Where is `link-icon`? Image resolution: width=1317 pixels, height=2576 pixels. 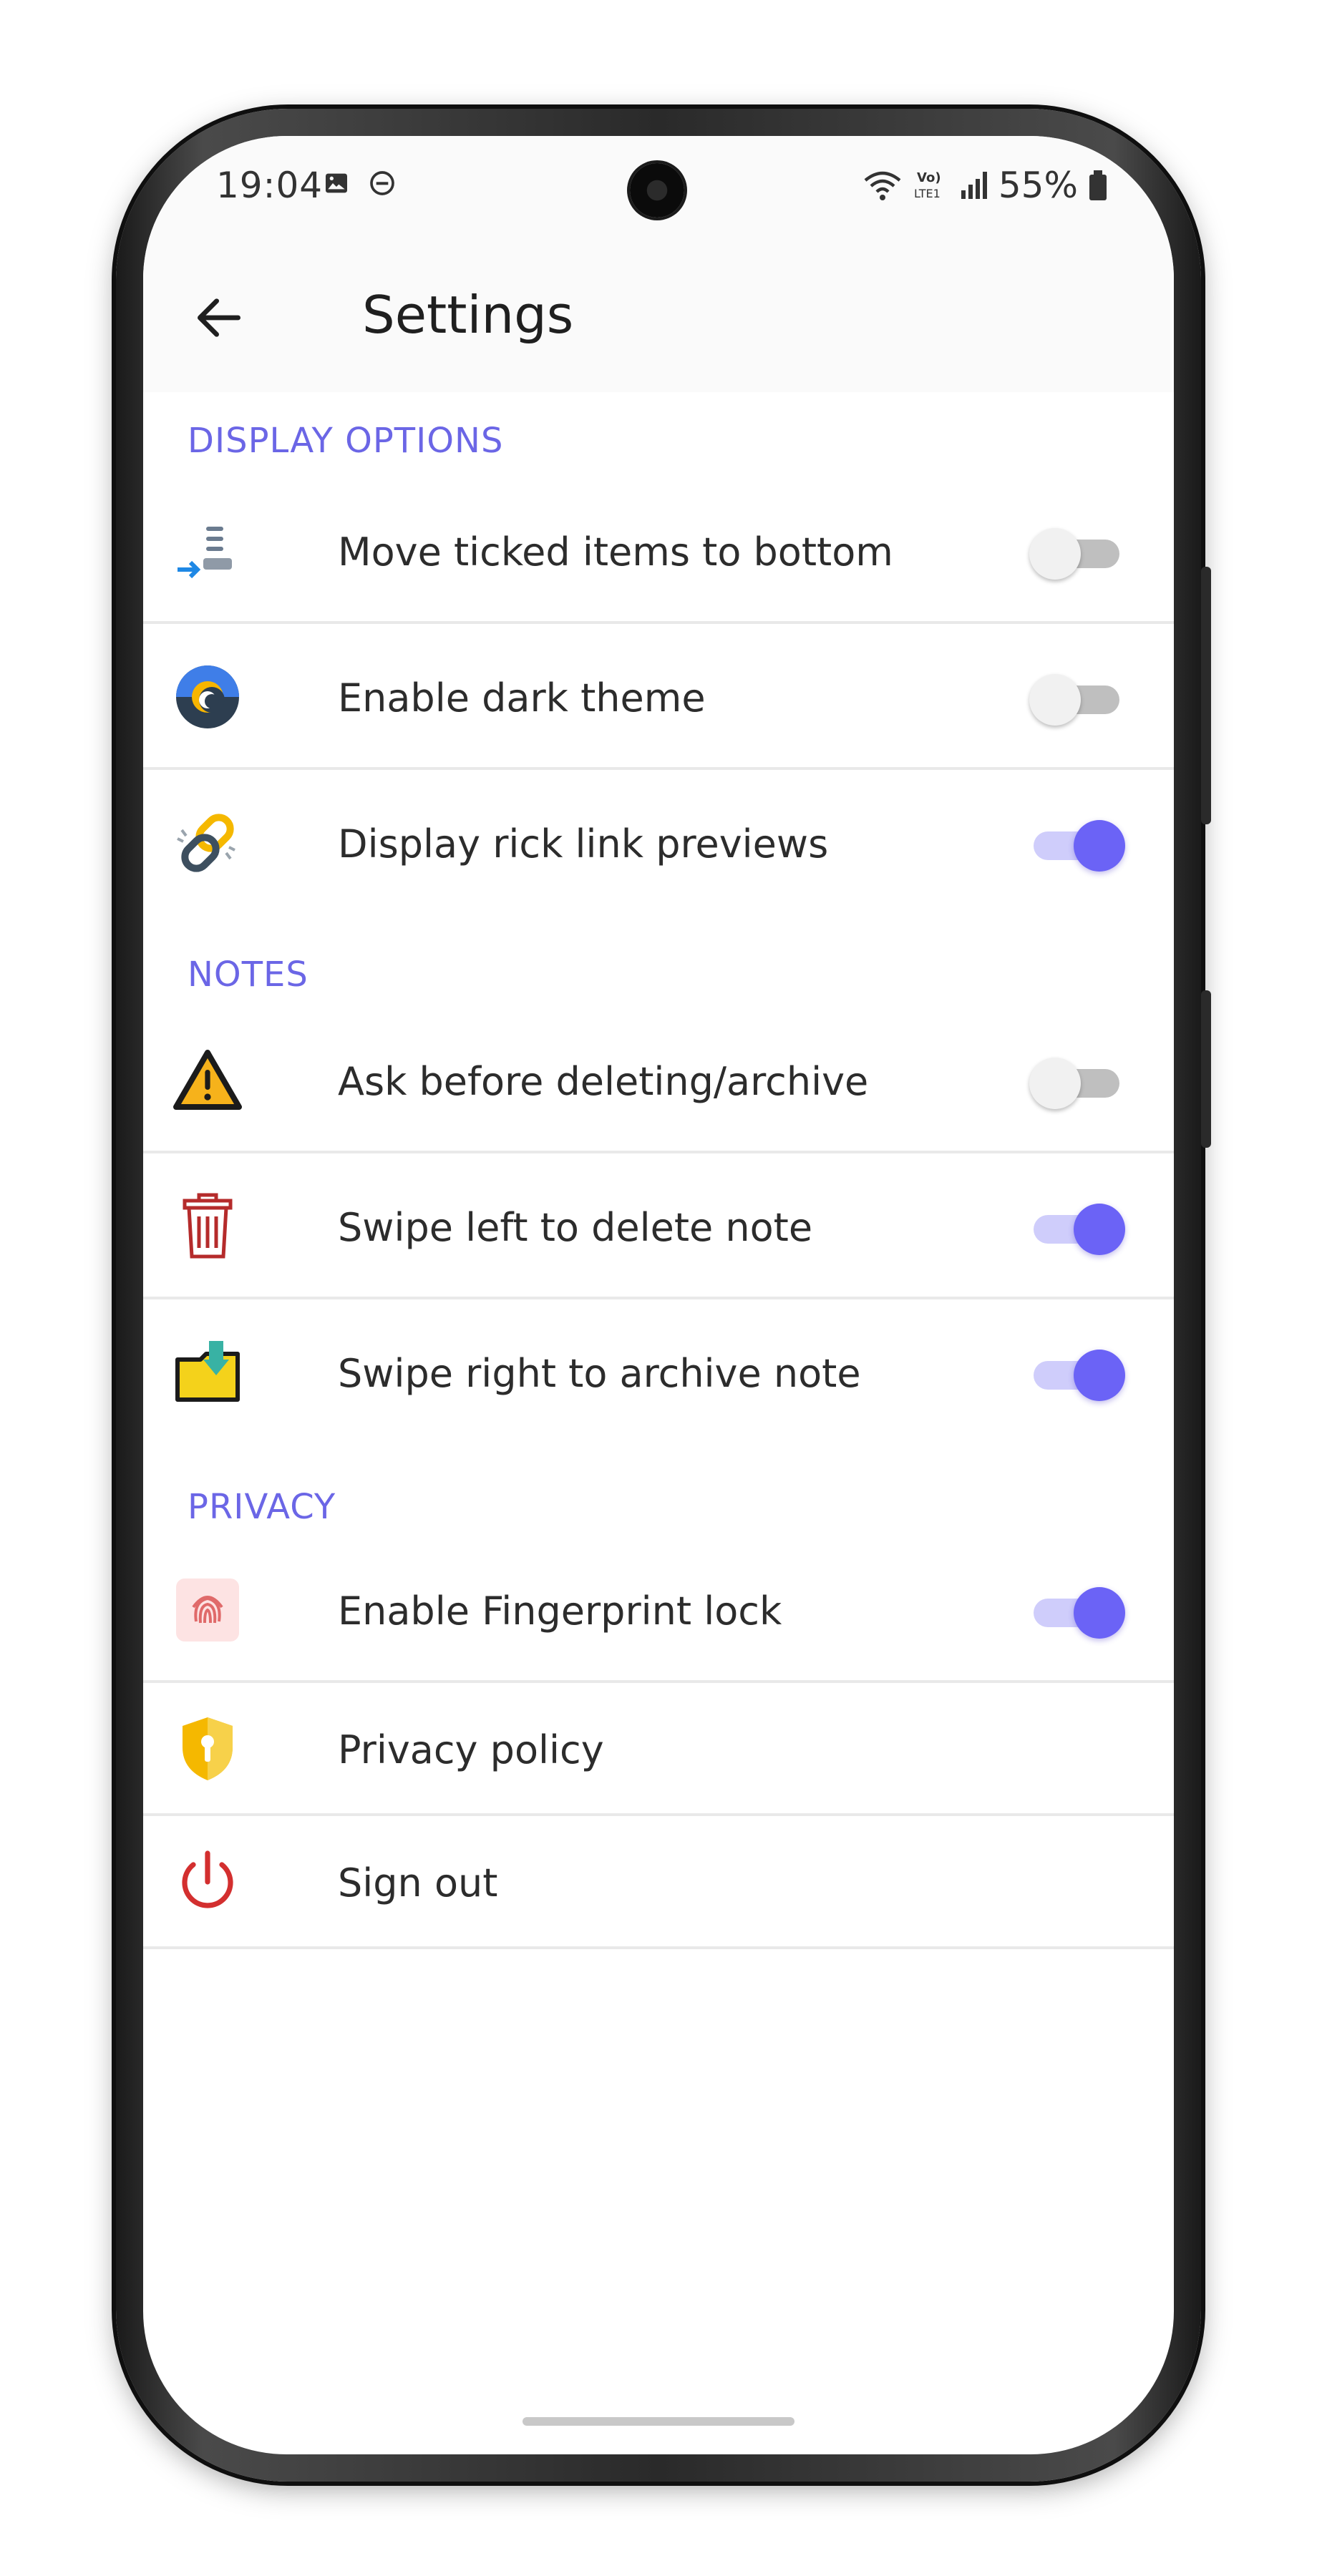
link-icon is located at coordinates (207, 843).